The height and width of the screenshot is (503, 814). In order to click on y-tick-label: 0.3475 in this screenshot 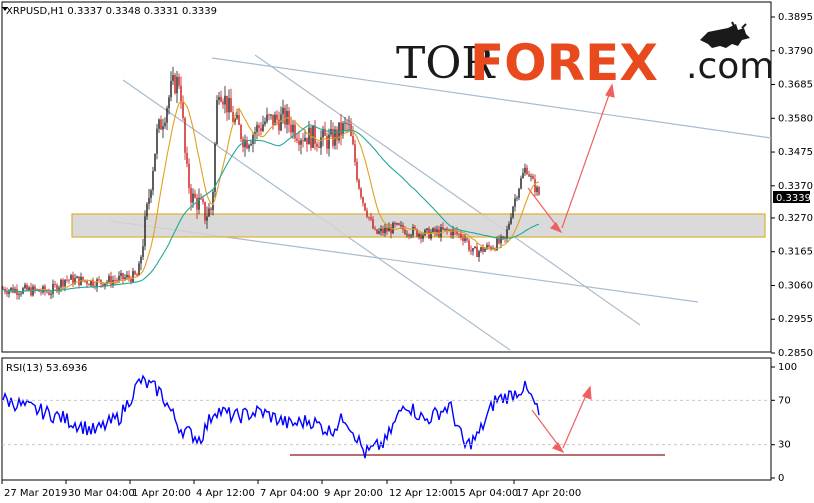, I will do `click(795, 152)`.